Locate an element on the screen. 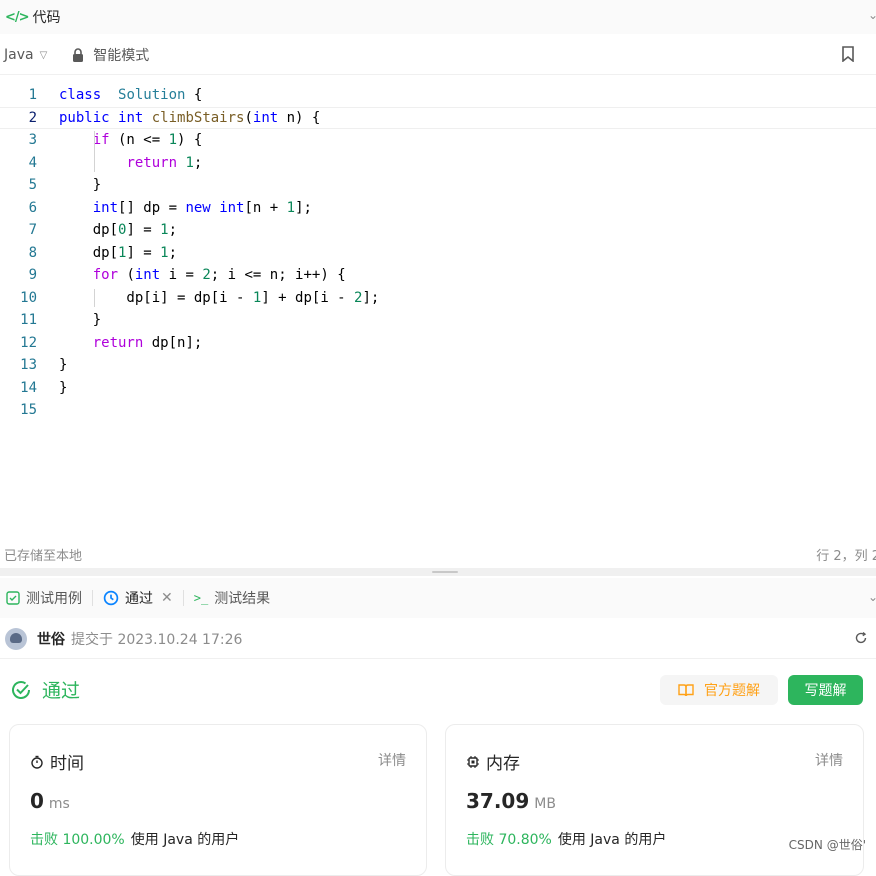  language-select: Java ▽ is located at coordinates (25, 55).